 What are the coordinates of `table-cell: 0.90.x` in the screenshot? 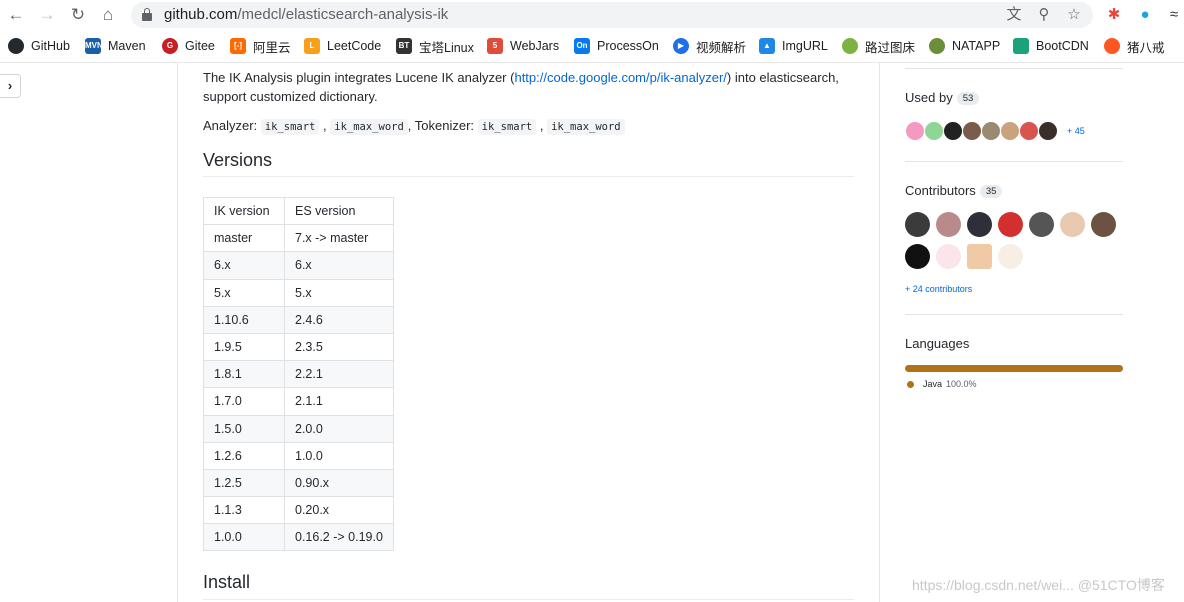 It's located at (339, 483).